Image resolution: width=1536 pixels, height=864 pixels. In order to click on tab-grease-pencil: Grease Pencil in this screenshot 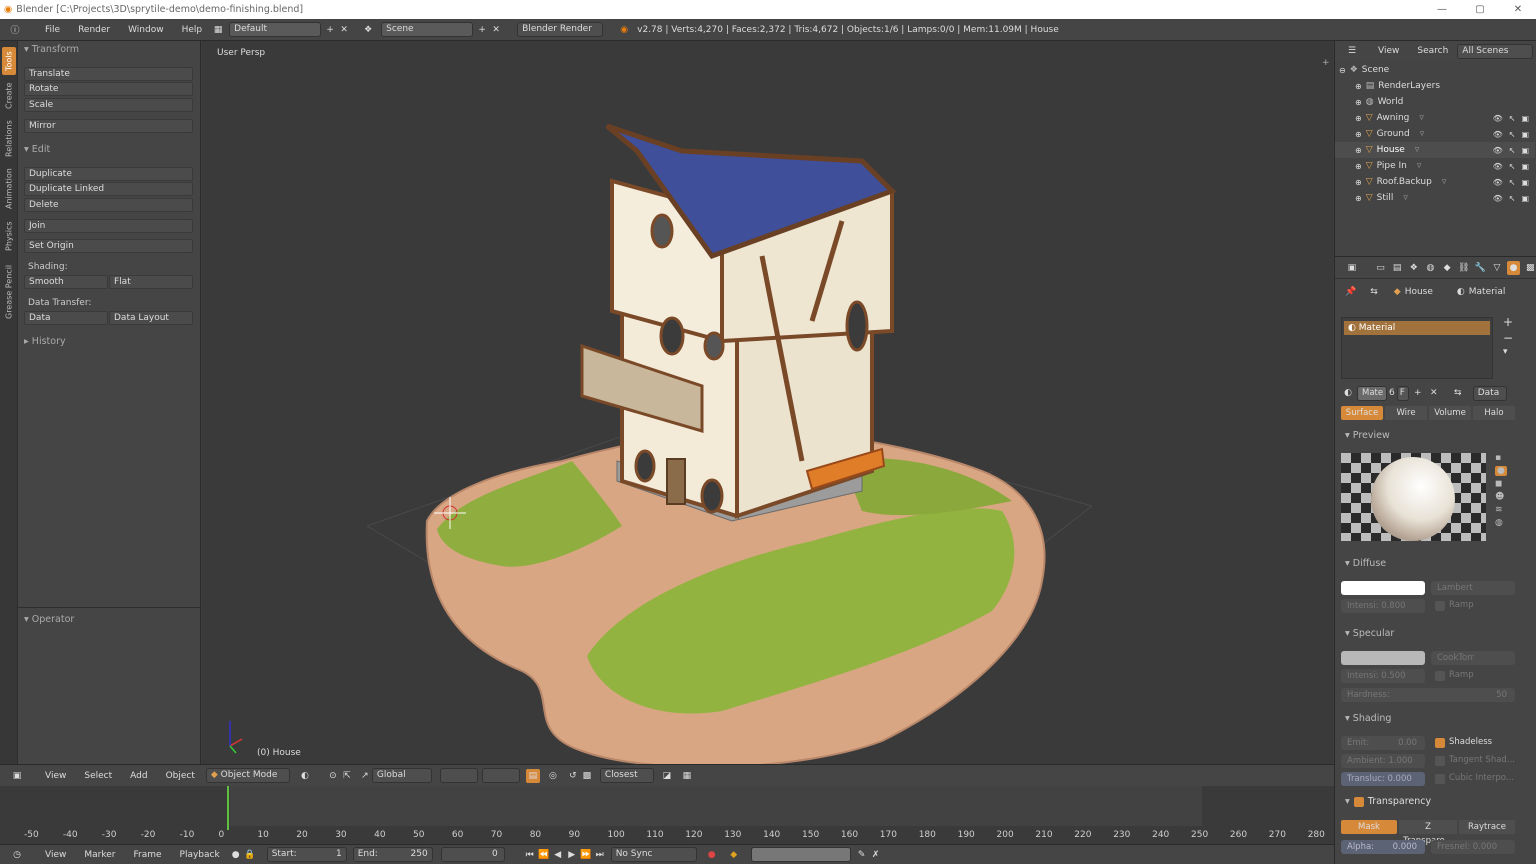, I will do `click(9, 292)`.